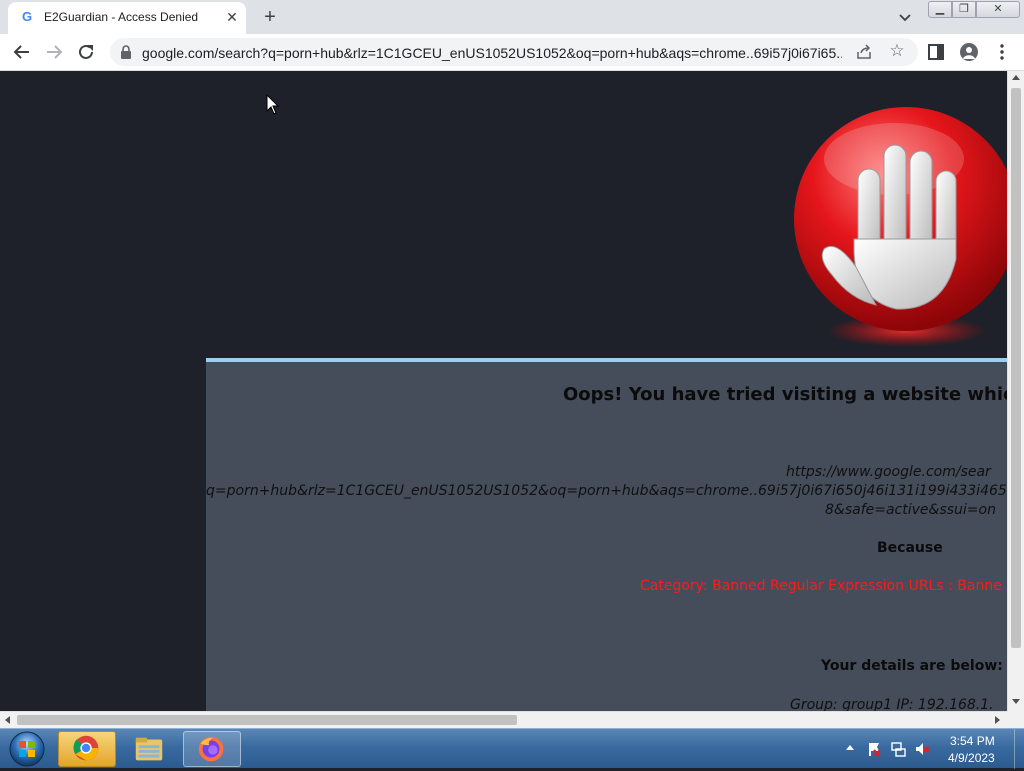  Describe the element at coordinates (121, 17) in the screenshot. I see `tab-title: E2Guardian - Access Denied` at that location.